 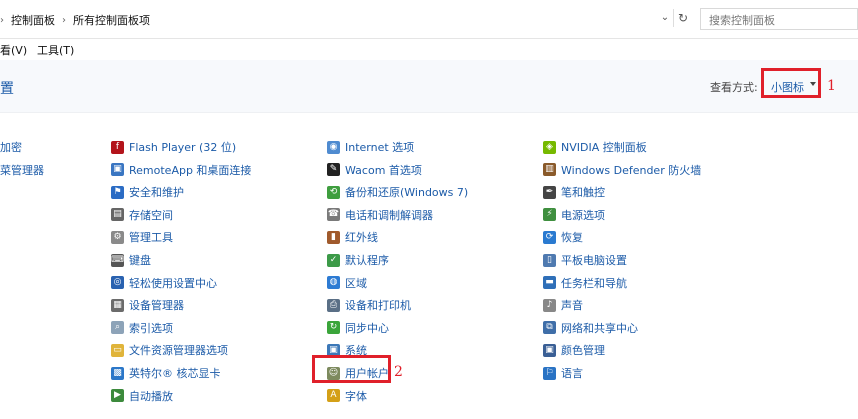 What do you see at coordinates (383, 170) in the screenshot?
I see `control-panel-item-label: Wacom 首选项` at bounding box center [383, 170].